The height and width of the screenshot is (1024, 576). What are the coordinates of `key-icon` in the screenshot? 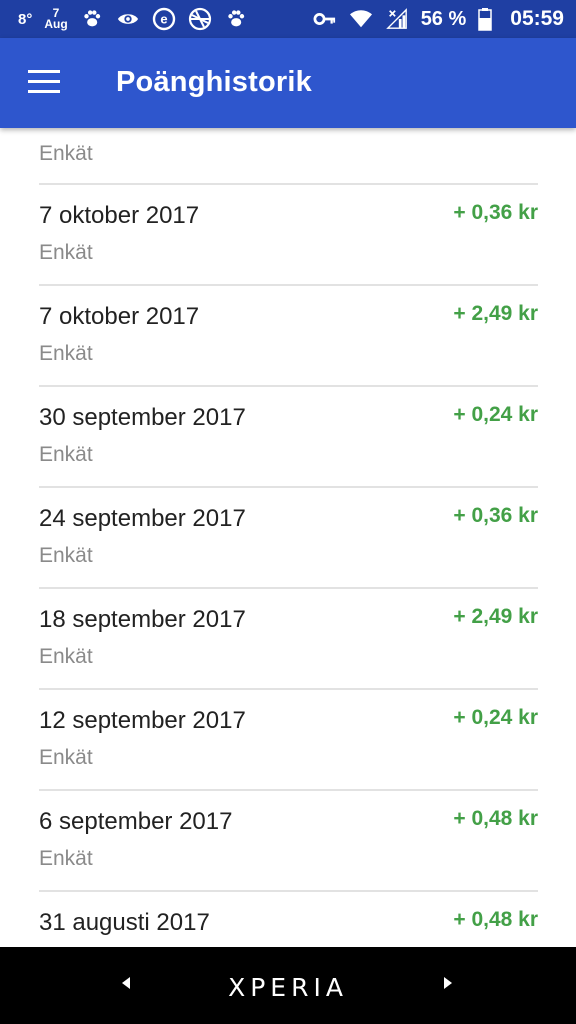 It's located at (325, 19).